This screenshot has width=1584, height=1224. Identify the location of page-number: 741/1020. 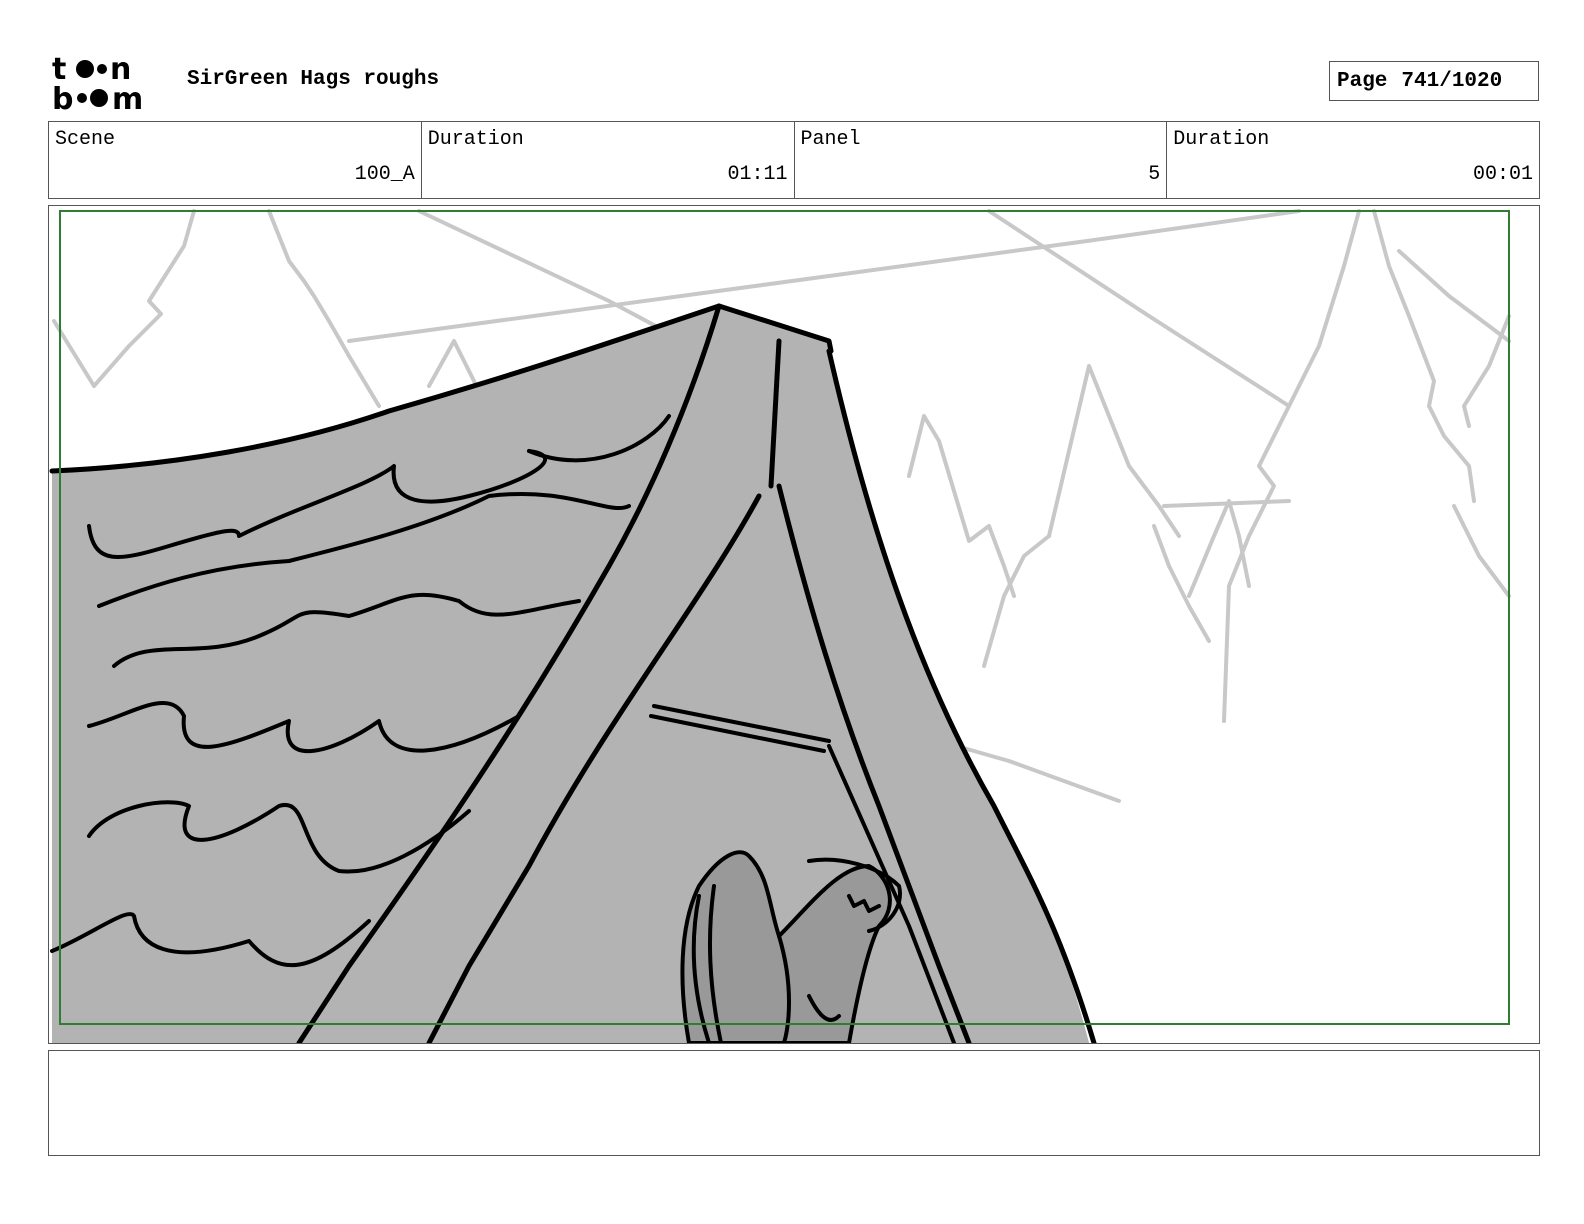
(1452, 81).